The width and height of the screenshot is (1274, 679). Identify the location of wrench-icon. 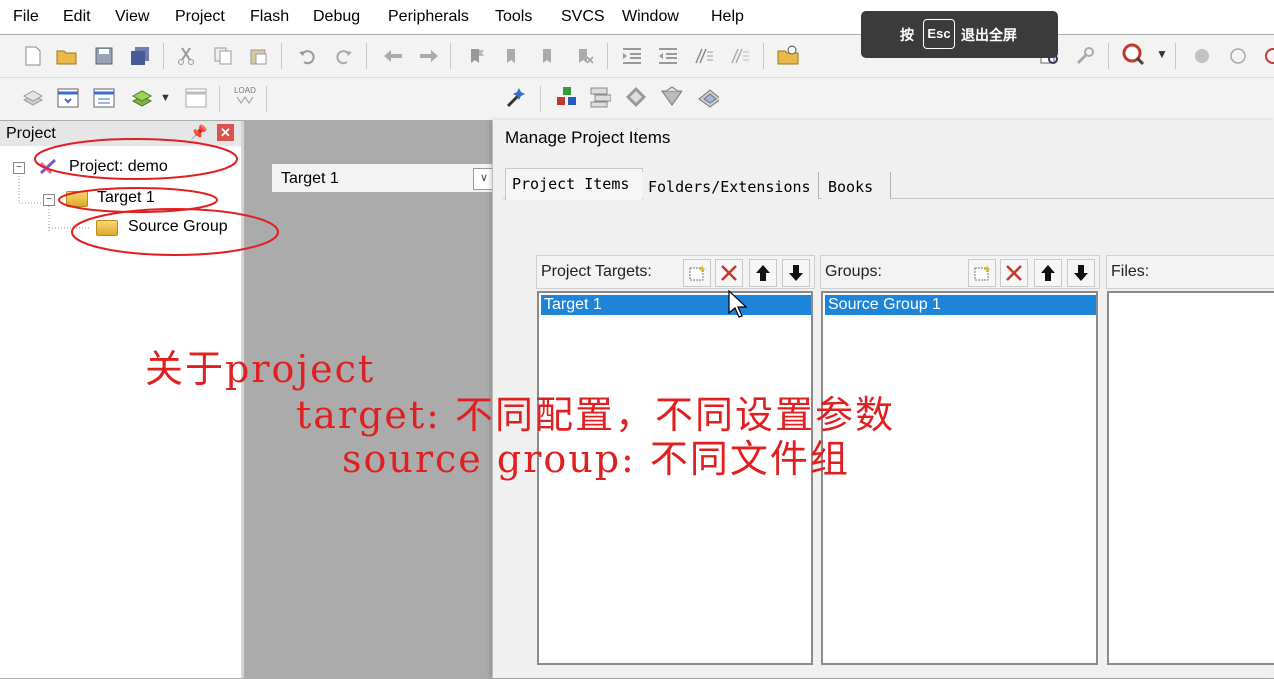
(1085, 56).